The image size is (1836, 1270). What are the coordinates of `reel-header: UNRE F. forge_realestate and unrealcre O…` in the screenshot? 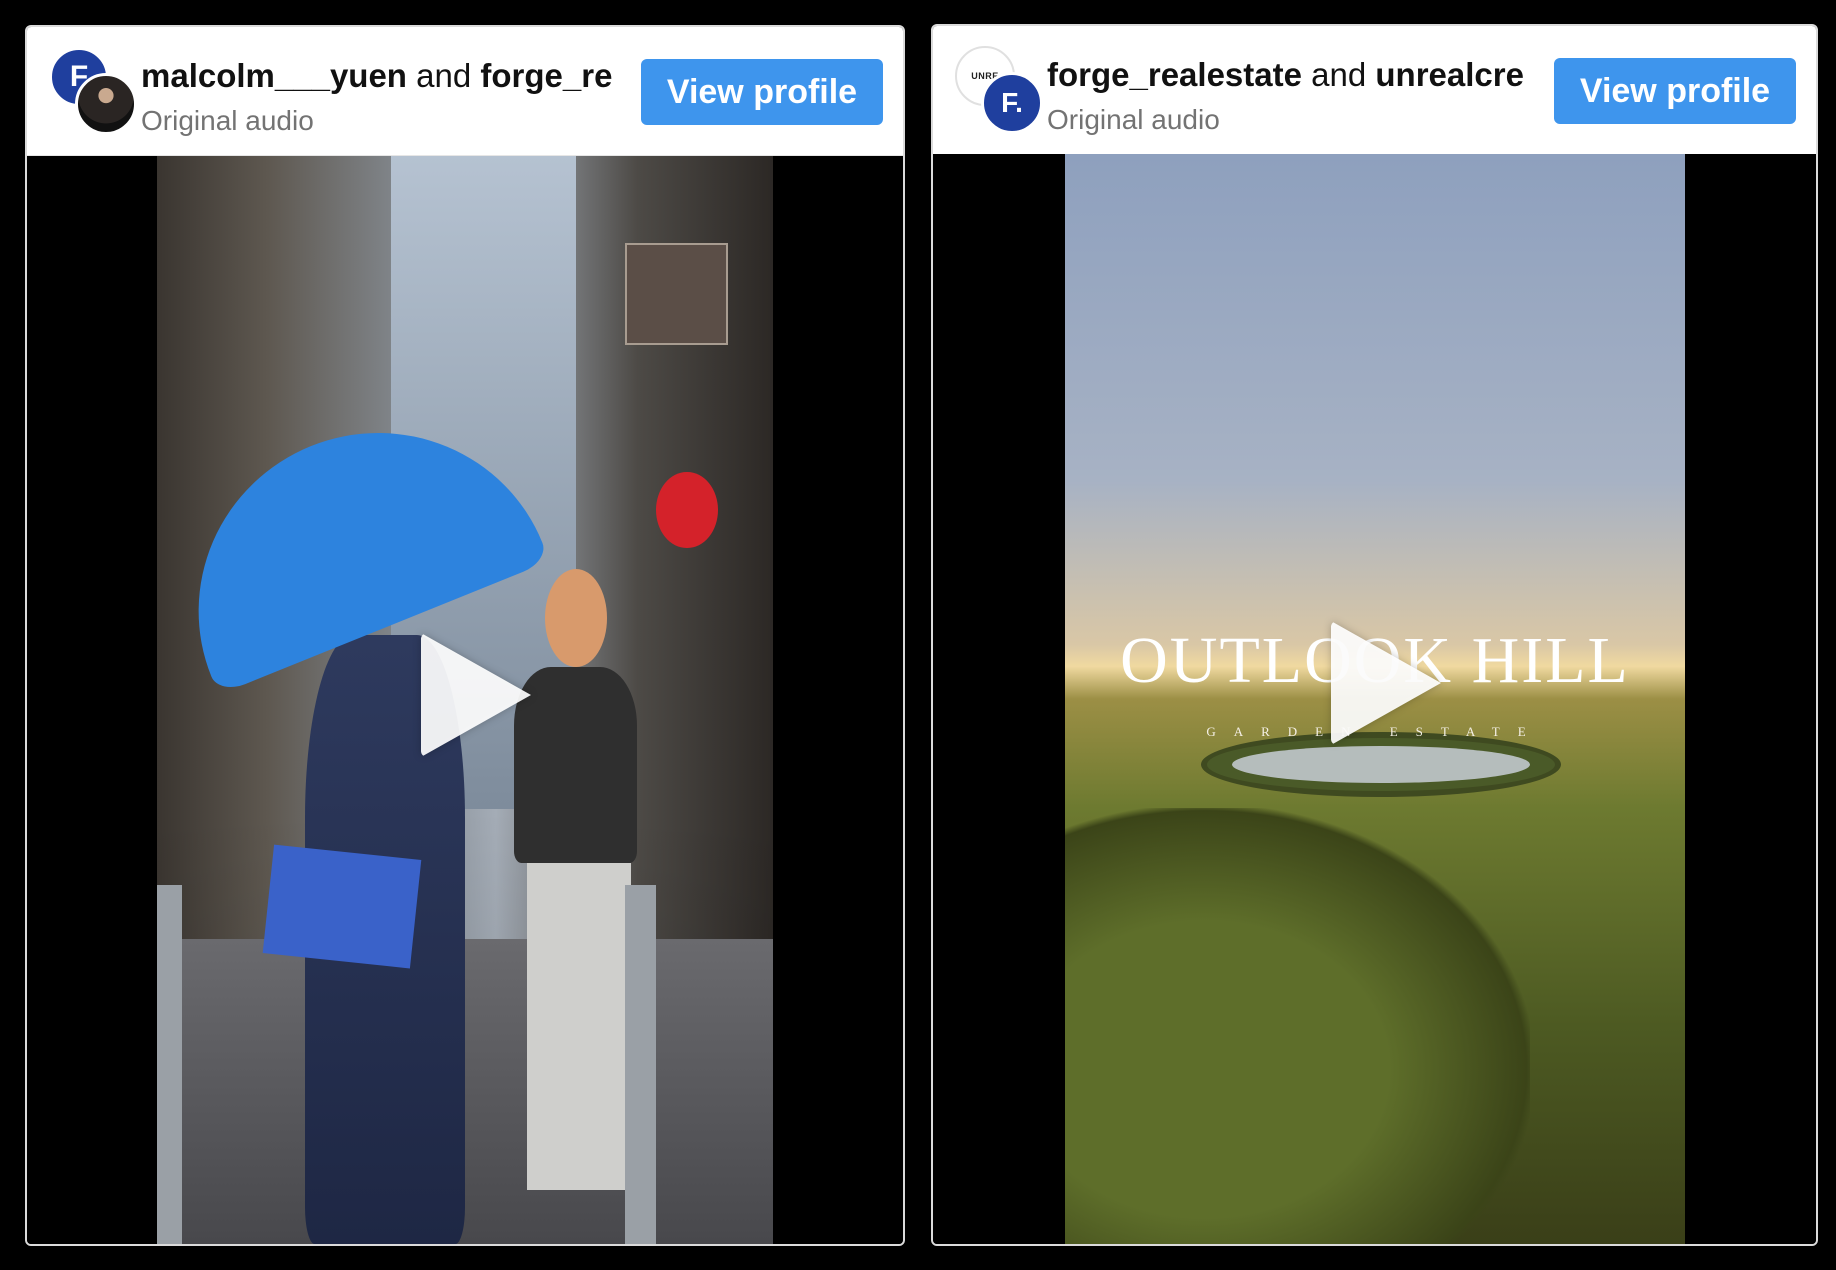 It's located at (1374, 90).